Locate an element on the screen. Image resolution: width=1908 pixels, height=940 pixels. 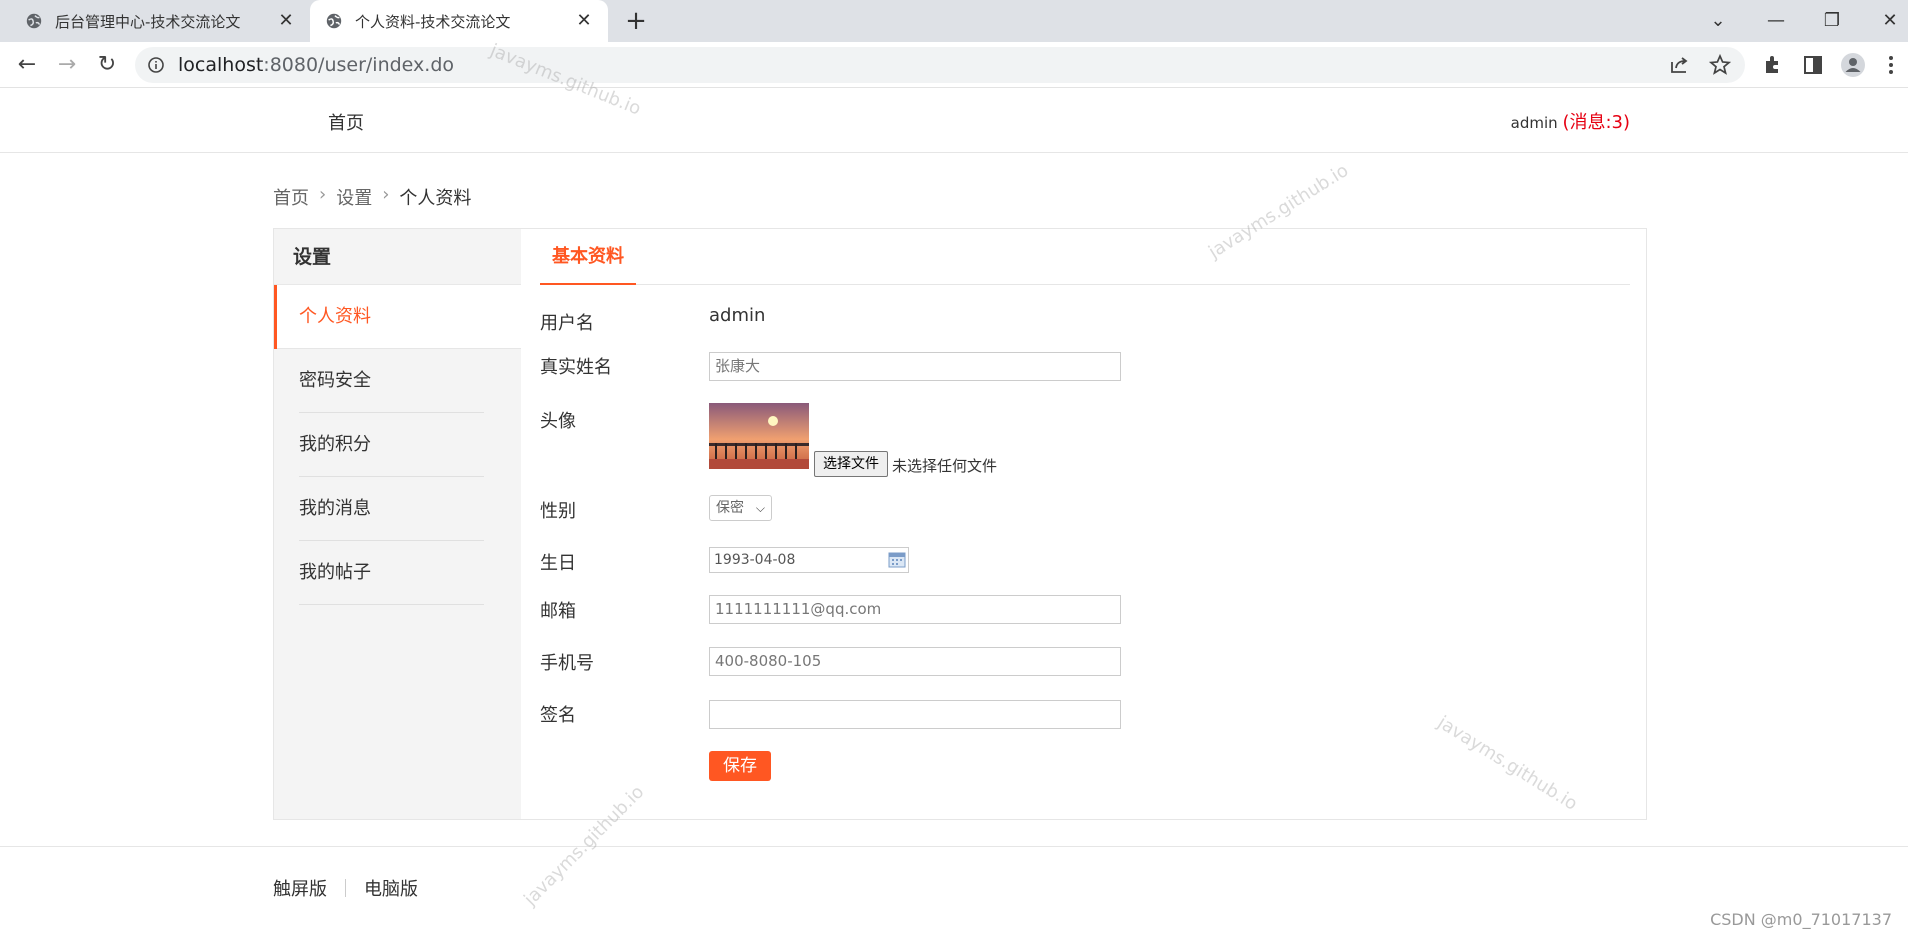
url-field: localhost:8080/user/index.do is located at coordinates (940, 65).